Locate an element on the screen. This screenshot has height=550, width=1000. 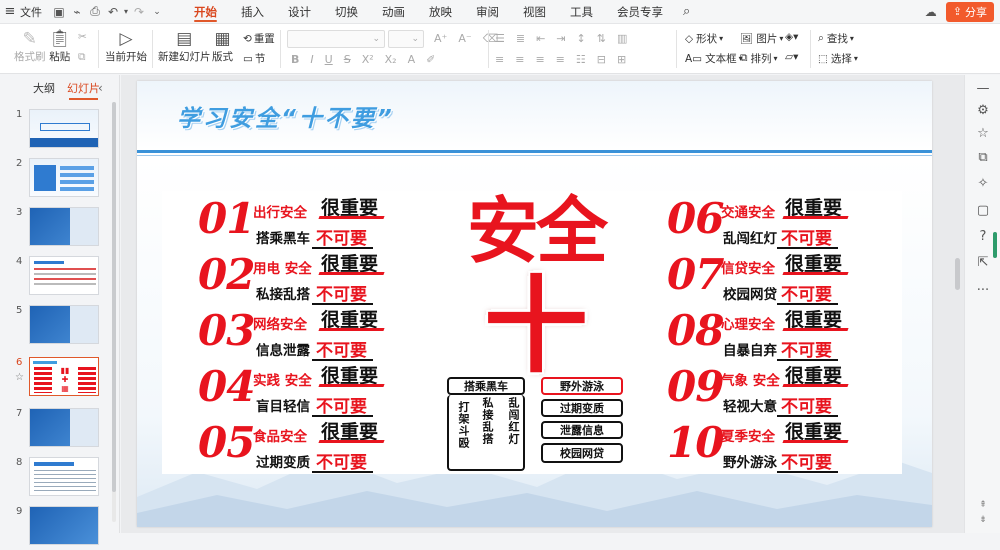
slide-thumbnail: 2 is located at coordinates (57, 180).